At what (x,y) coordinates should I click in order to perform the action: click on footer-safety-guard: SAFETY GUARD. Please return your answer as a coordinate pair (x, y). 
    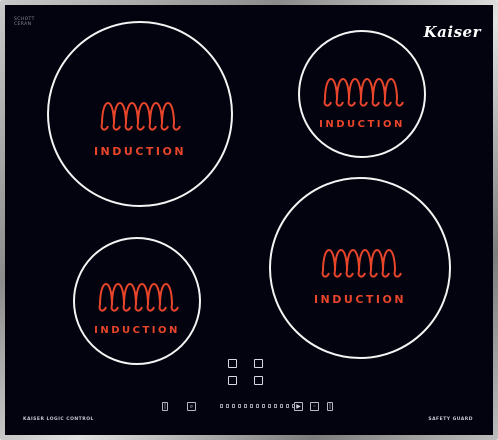
    Looking at the image, I should click on (450, 419).